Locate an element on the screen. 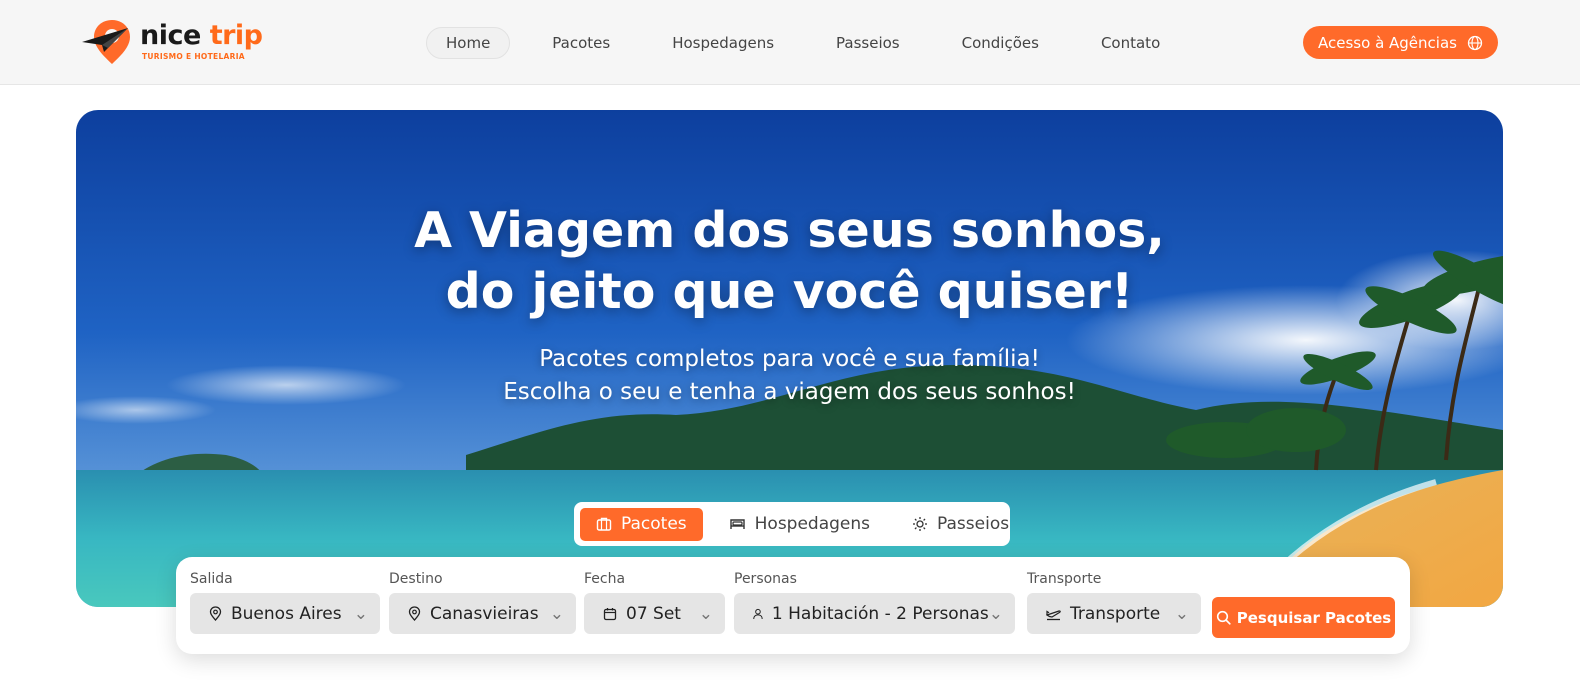 The image size is (1580, 694). bed-icon is located at coordinates (737, 524).